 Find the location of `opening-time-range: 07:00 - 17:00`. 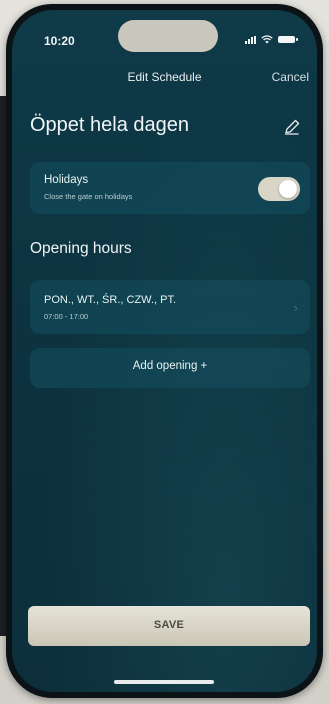

opening-time-range: 07:00 - 17:00 is located at coordinates (66, 316).